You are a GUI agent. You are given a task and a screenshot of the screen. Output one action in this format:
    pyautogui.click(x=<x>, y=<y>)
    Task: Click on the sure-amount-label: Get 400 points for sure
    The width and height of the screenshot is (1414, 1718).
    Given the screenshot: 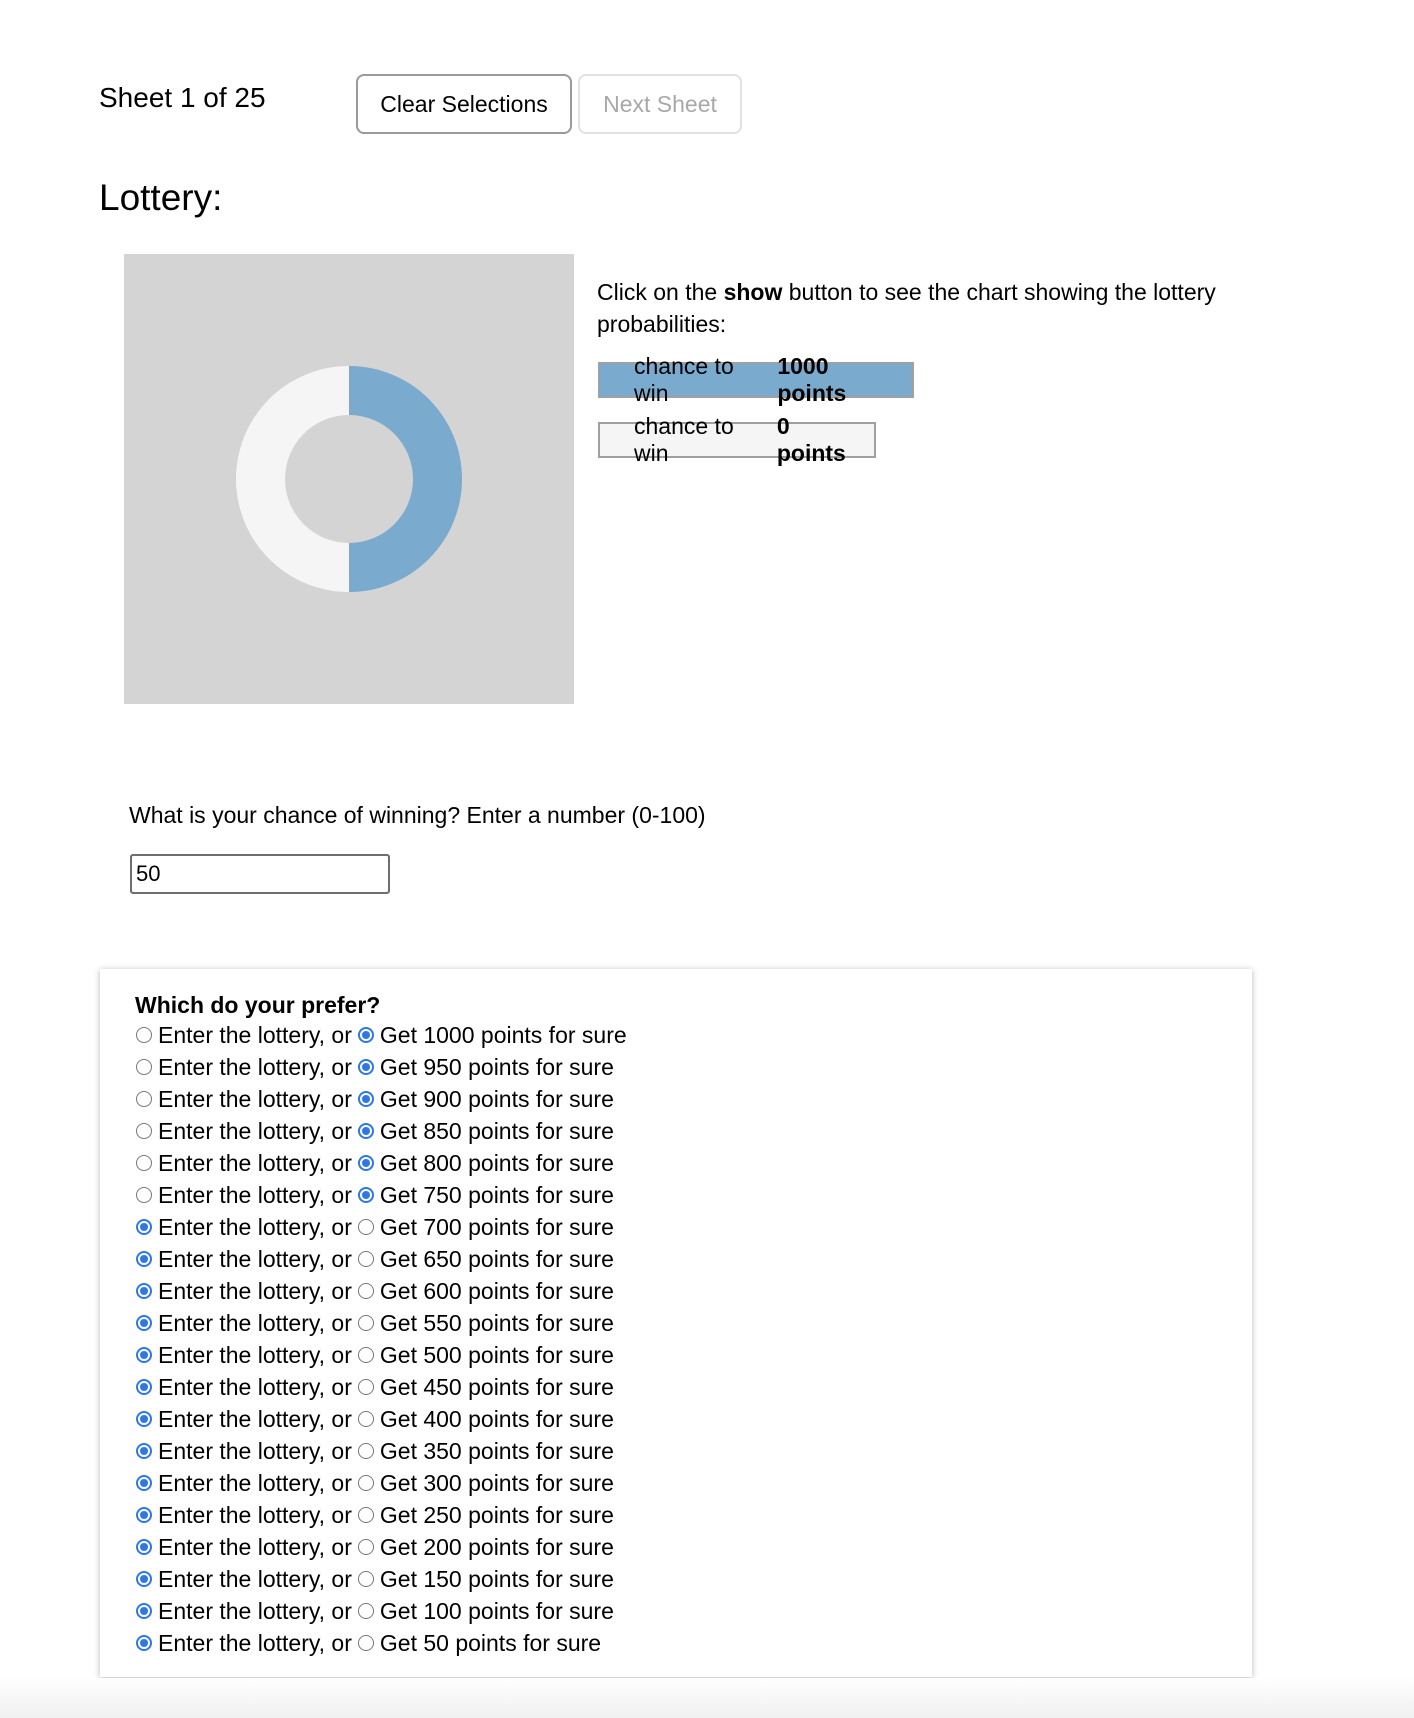 What is the action you would take?
    pyautogui.click(x=496, y=1418)
    